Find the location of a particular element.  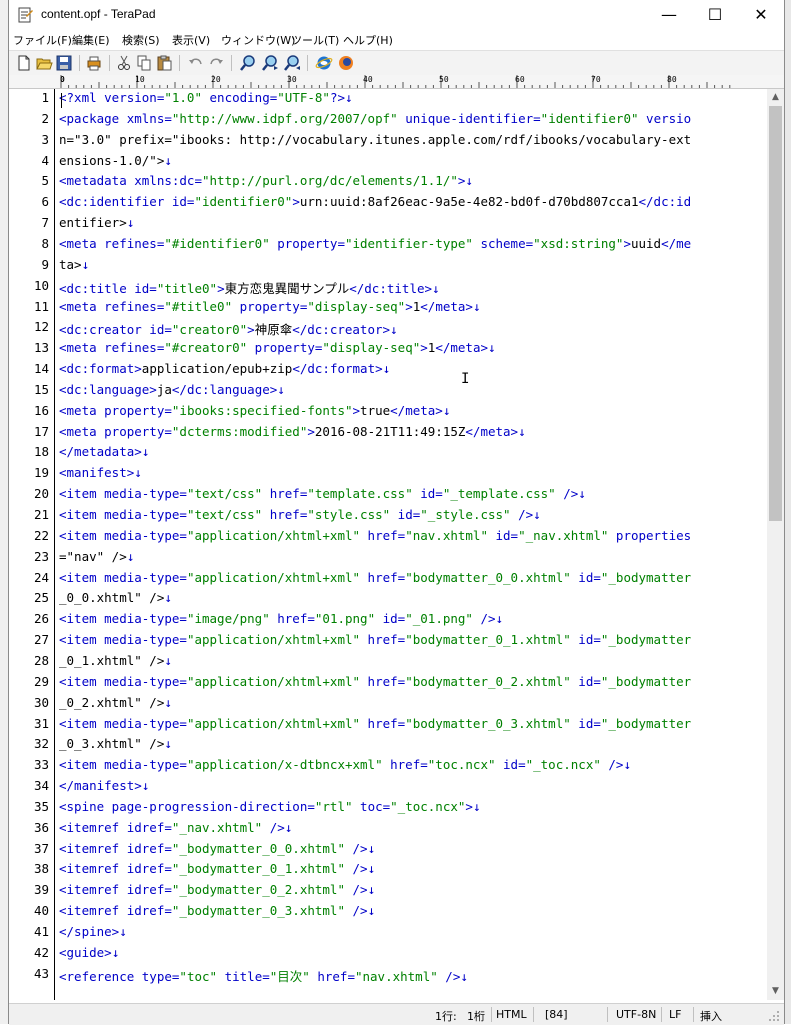

print-icon is located at coordinates (94, 63).